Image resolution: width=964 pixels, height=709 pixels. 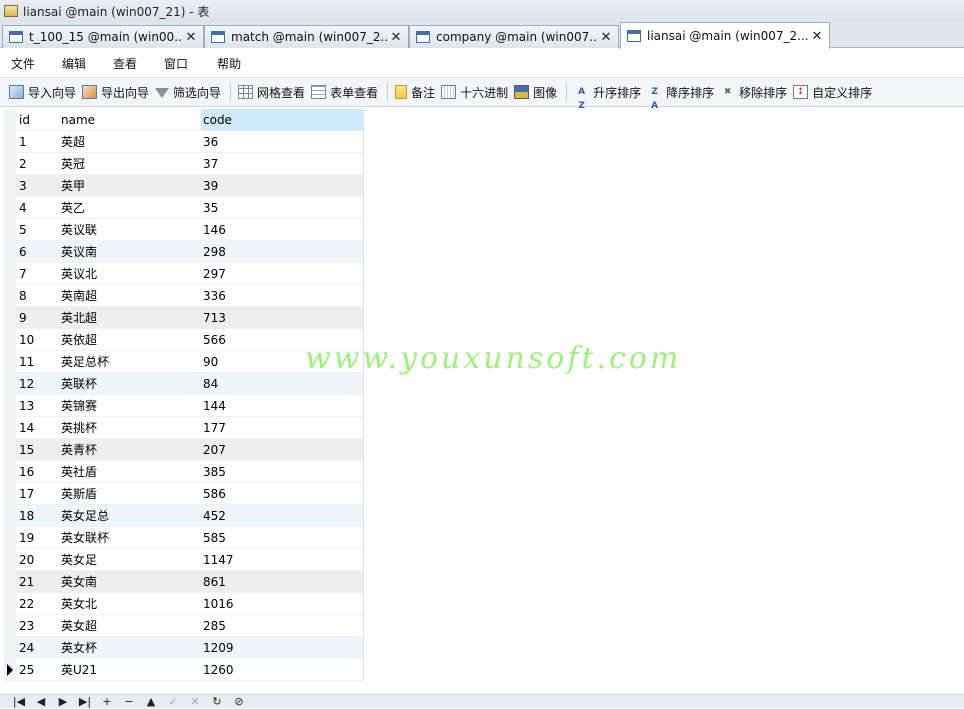 I want to click on cell-id: 12, so click(x=37, y=384).